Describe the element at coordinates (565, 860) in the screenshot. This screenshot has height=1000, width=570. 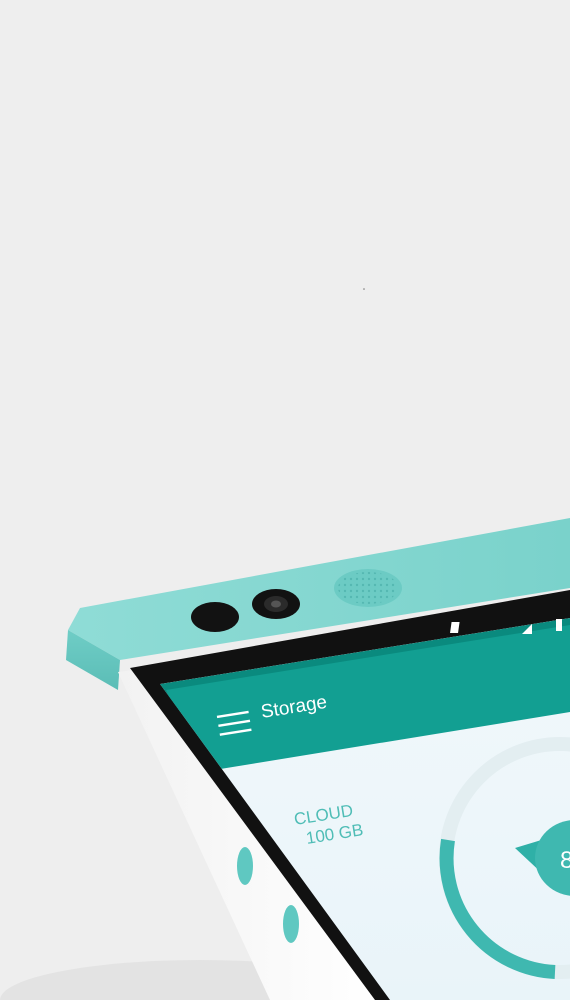
I see `gauge-value: 8` at that location.